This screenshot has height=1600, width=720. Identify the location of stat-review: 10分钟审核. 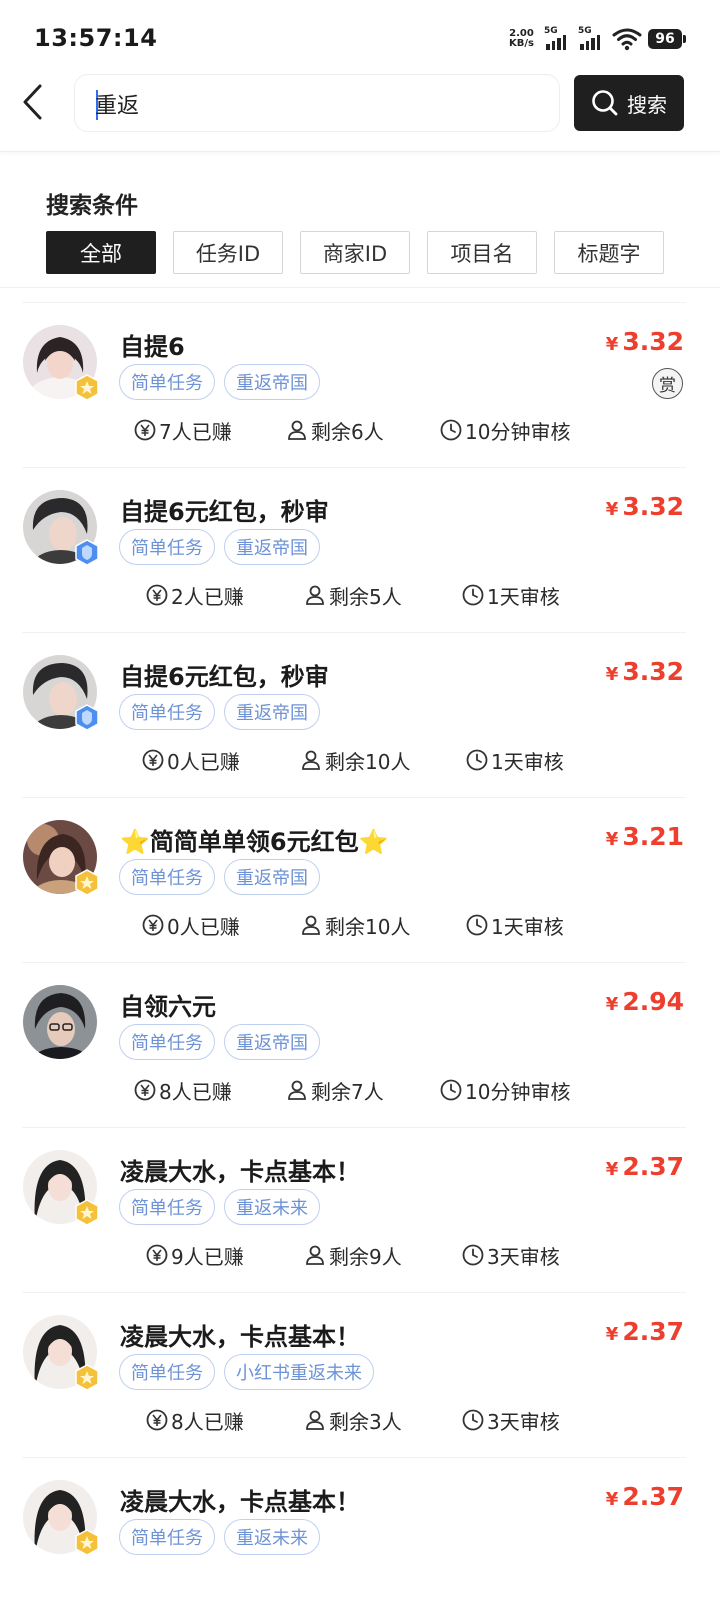
(505, 1090).